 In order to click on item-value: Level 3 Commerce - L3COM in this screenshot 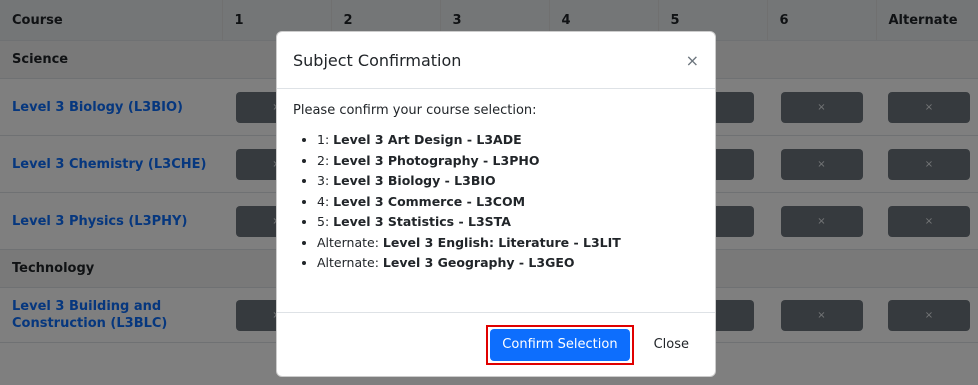, I will do `click(429, 201)`.